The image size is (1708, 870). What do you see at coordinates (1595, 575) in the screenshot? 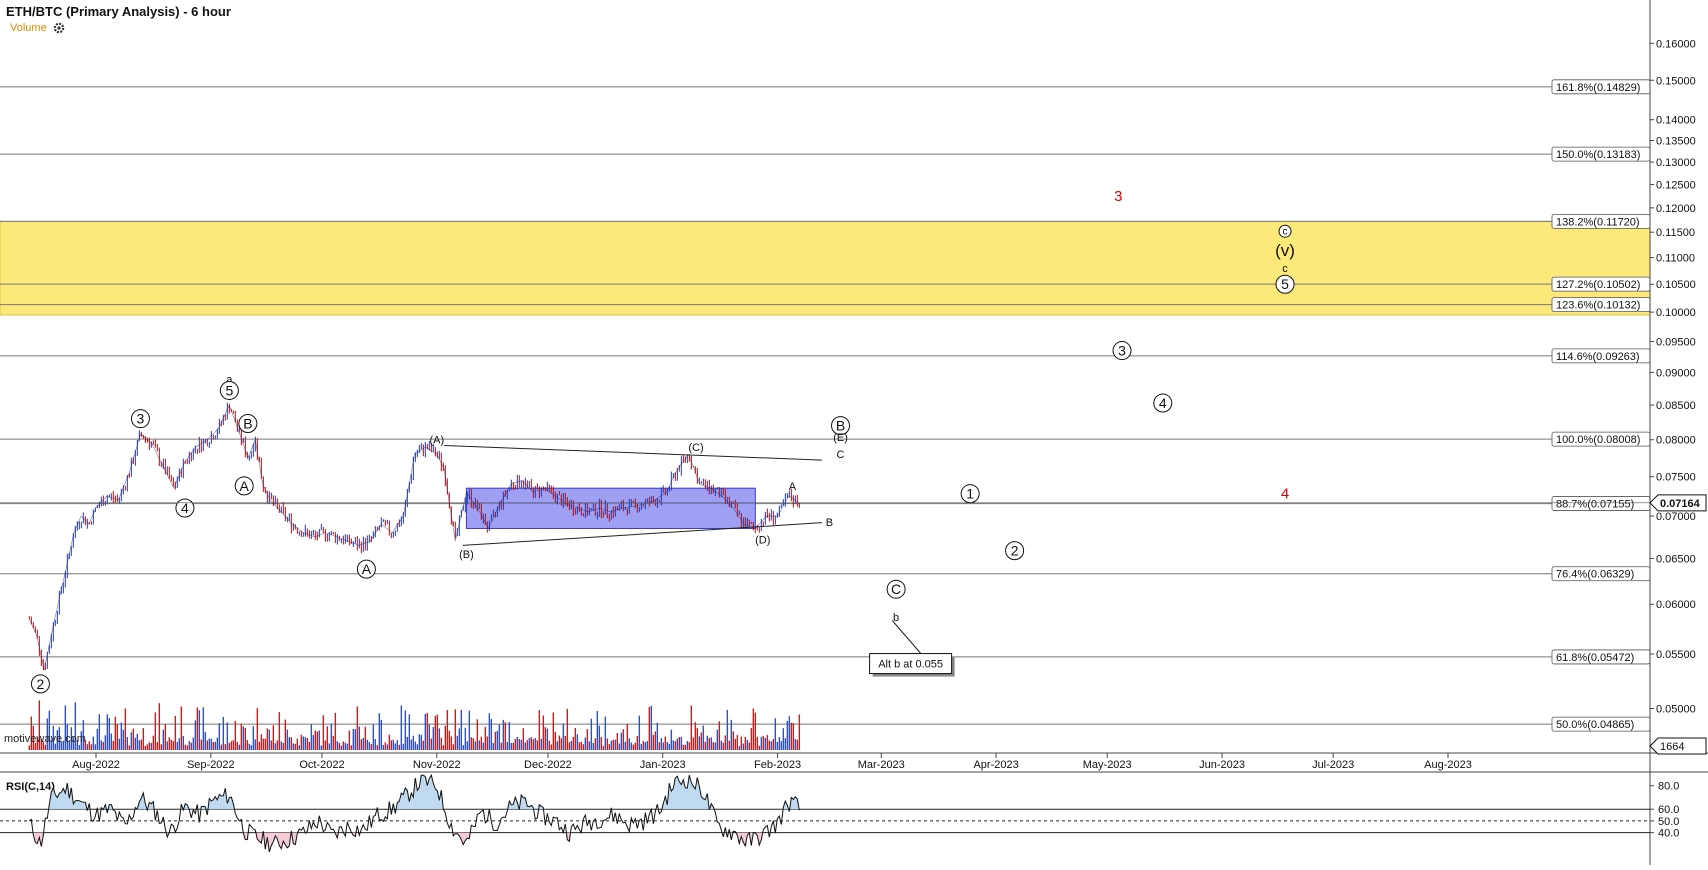
I see `fib-label-text: 76.4%(0.06329)` at bounding box center [1595, 575].